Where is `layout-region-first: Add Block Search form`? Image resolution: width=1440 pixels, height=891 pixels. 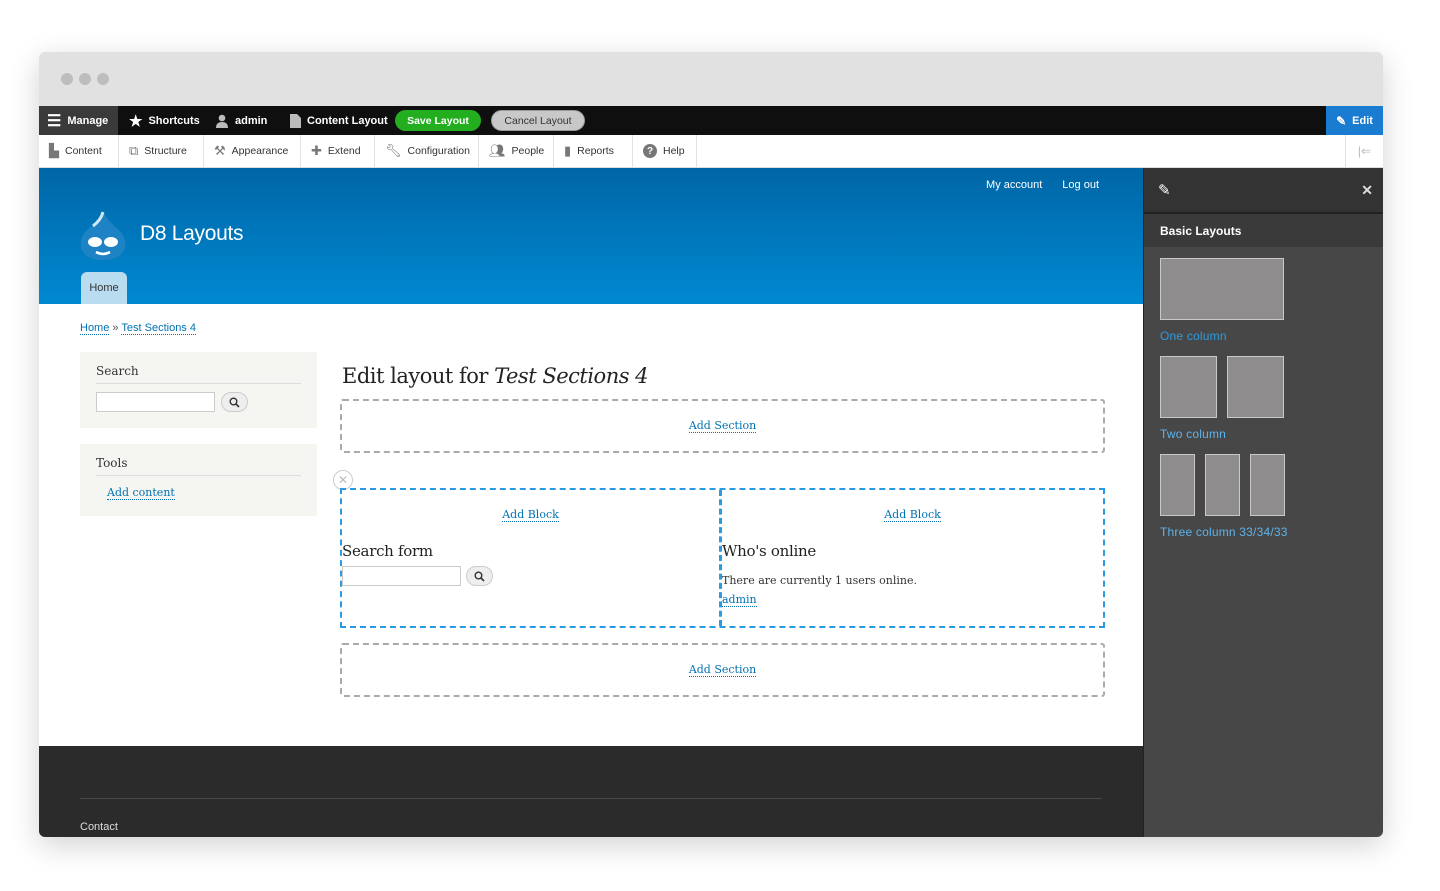
layout-region-first: Add Block Search form is located at coordinates (532, 558).